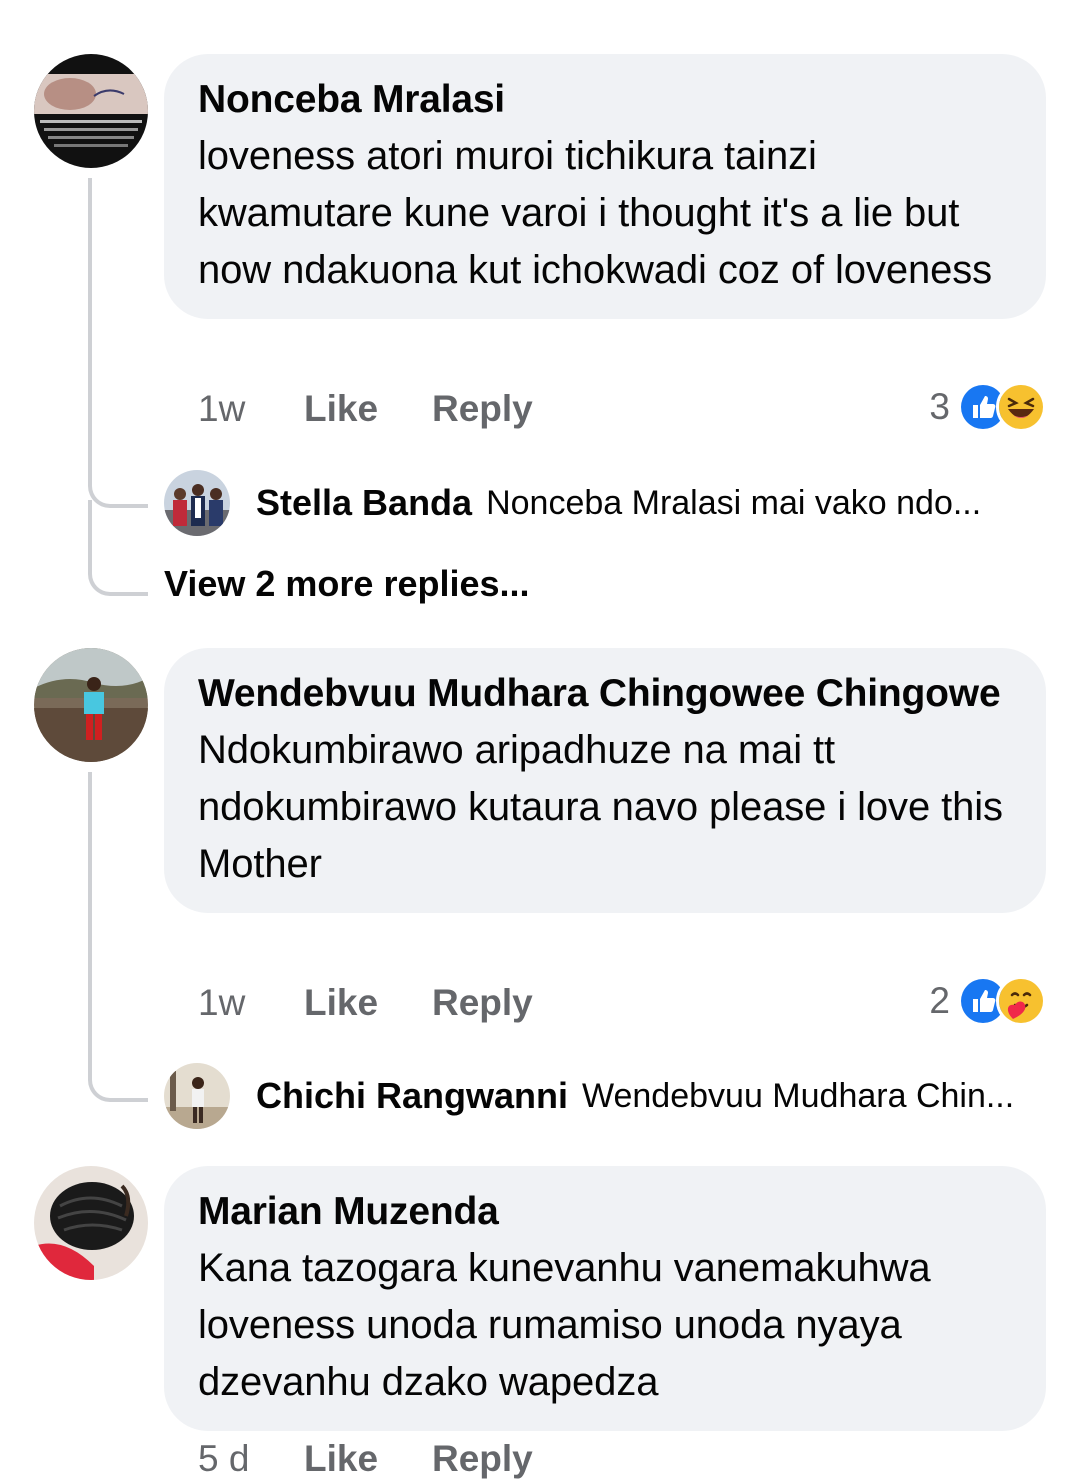  What do you see at coordinates (1021, 407) in the screenshot?
I see `haha-icon` at bounding box center [1021, 407].